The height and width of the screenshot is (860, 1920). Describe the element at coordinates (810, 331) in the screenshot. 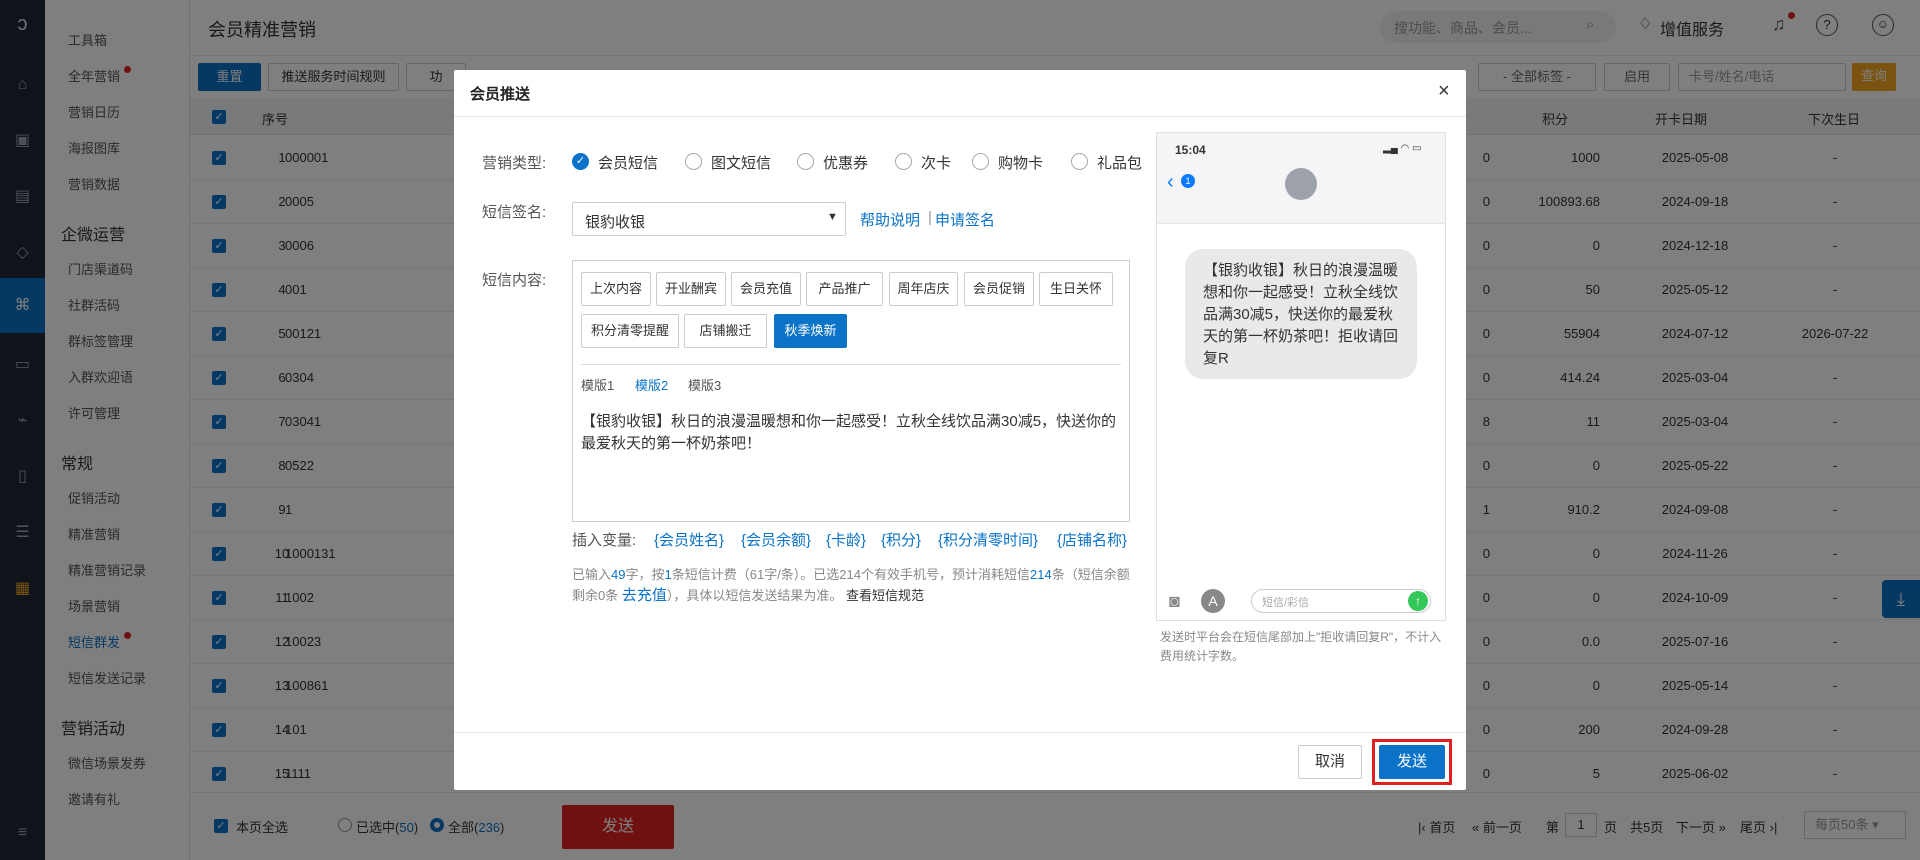

I see `template-tag: 秋季焕新` at that location.